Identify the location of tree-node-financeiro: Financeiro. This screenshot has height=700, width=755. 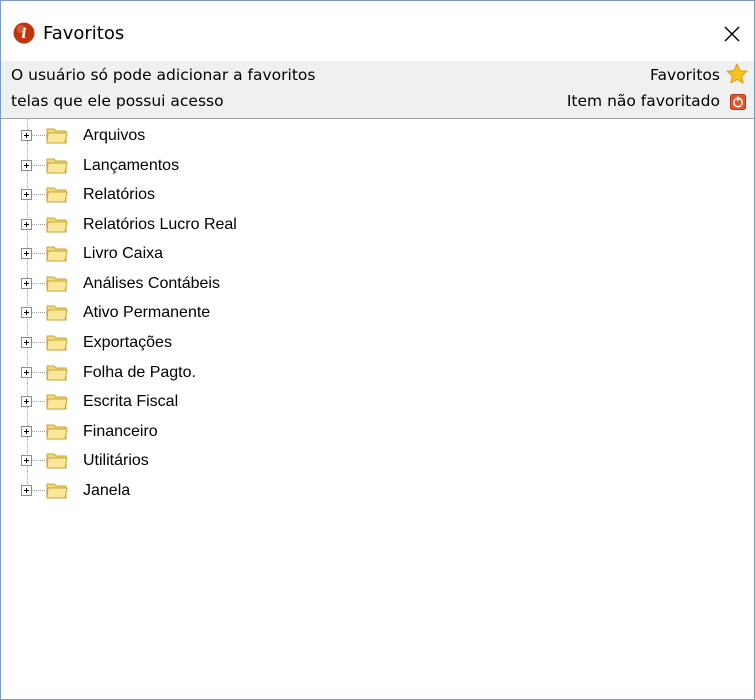
(377, 432).